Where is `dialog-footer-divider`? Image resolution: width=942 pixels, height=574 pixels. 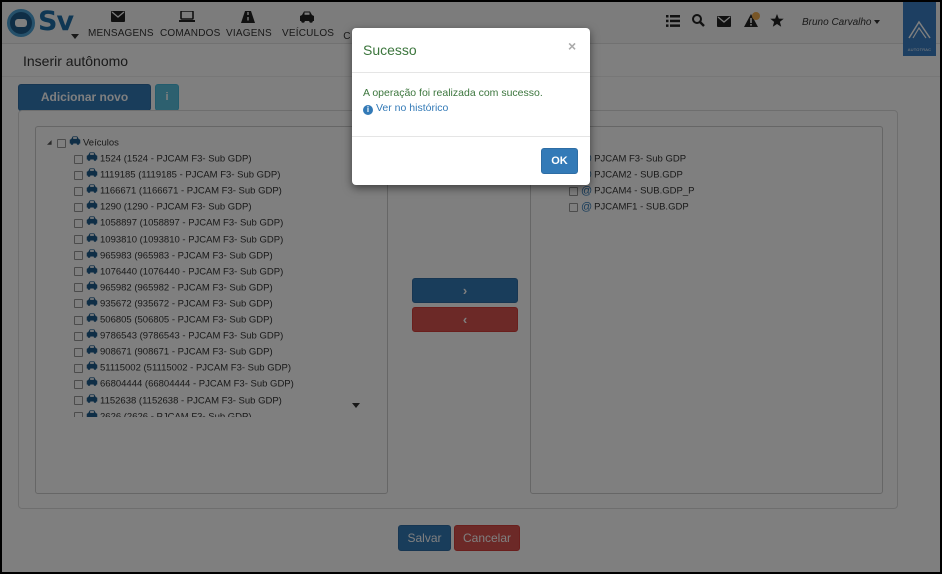 dialog-footer-divider is located at coordinates (471, 136).